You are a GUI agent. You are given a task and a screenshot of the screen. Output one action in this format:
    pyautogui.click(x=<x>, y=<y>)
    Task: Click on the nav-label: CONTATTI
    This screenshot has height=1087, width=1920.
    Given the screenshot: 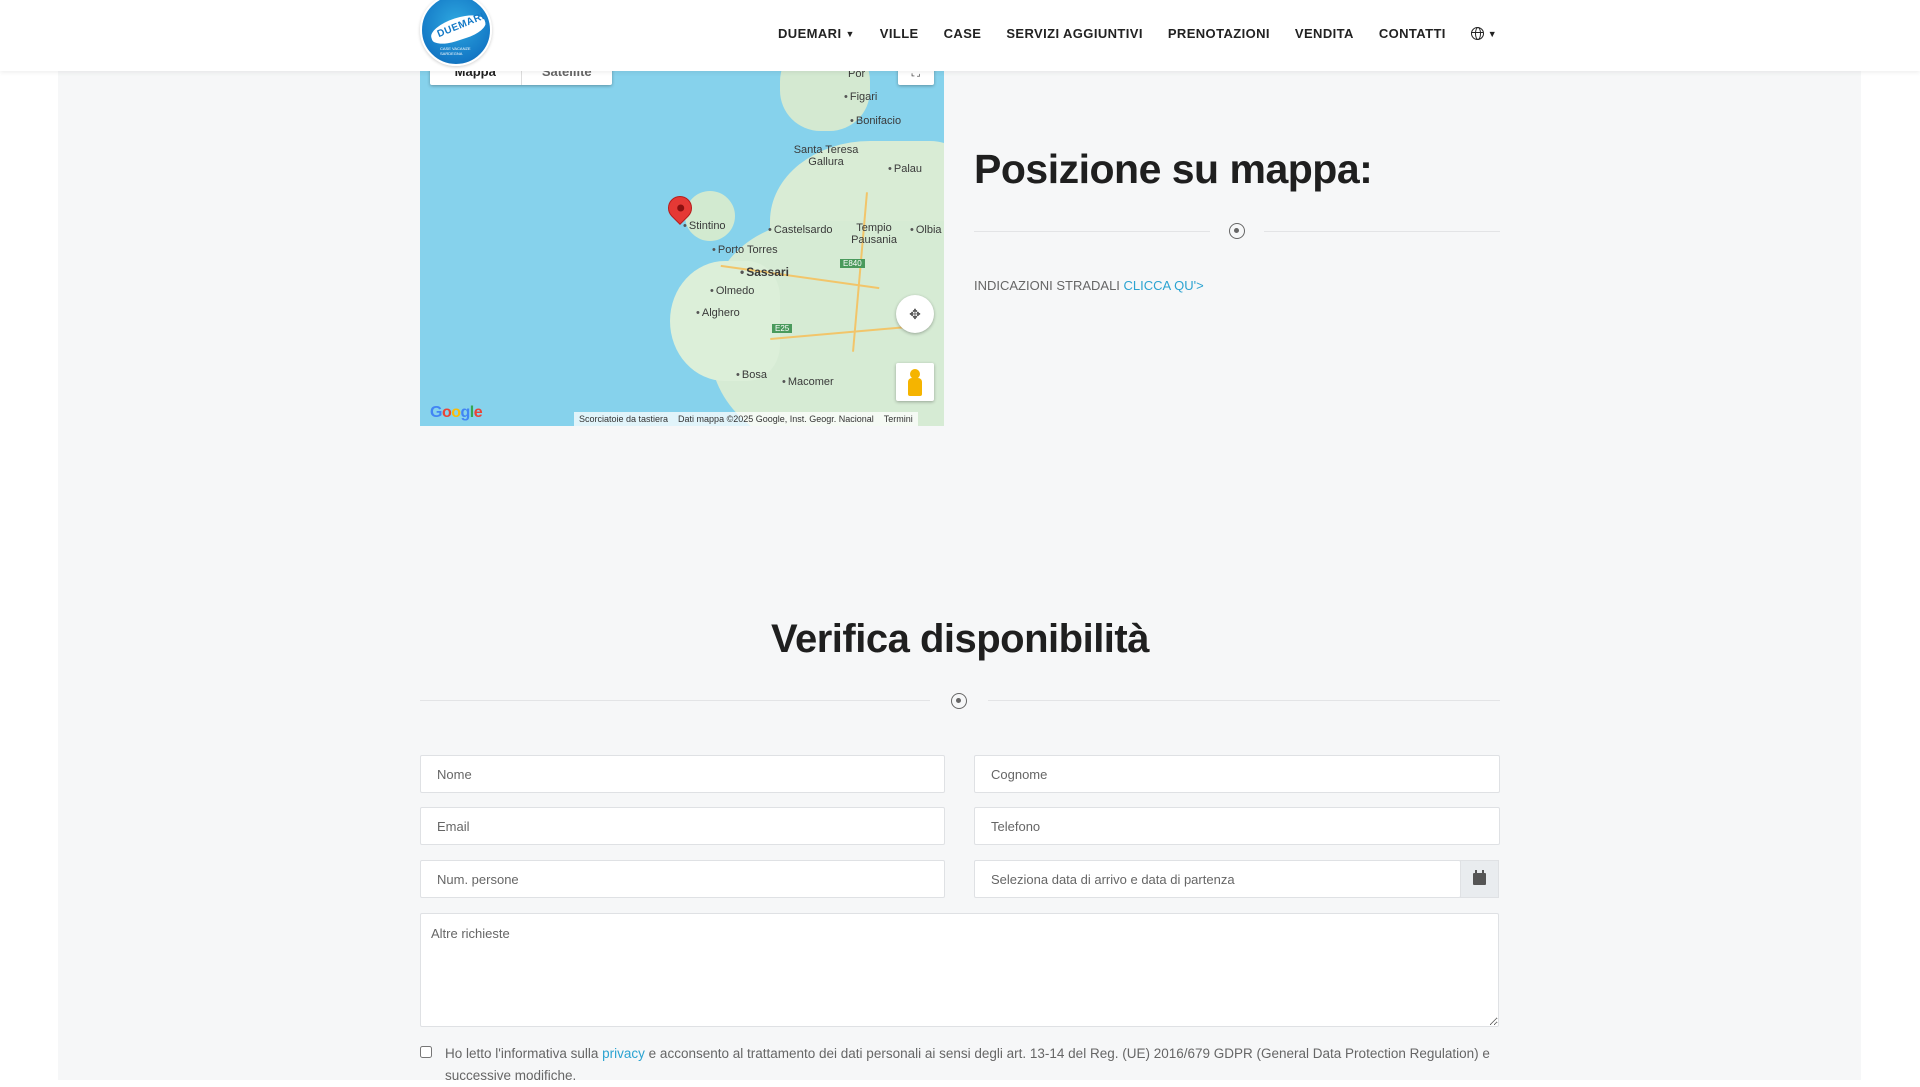 What is the action you would take?
    pyautogui.click(x=1412, y=33)
    